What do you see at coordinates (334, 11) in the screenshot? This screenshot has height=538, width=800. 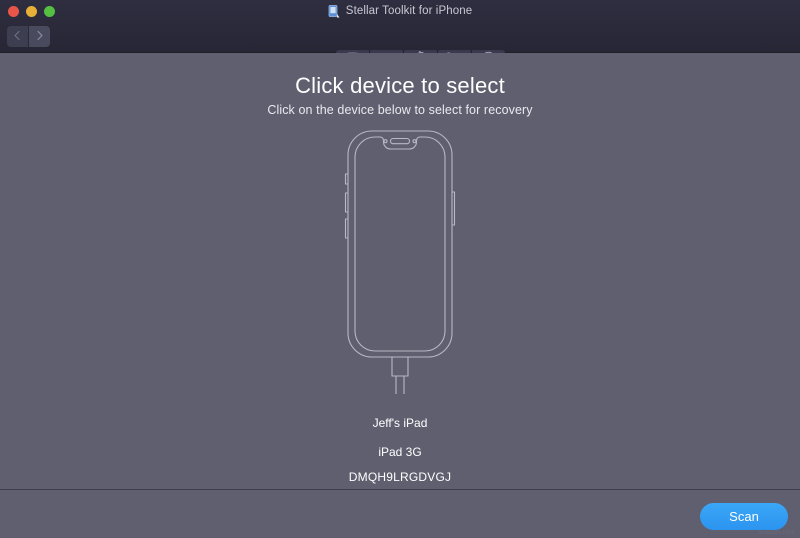 I see `phone-app-icon` at bounding box center [334, 11].